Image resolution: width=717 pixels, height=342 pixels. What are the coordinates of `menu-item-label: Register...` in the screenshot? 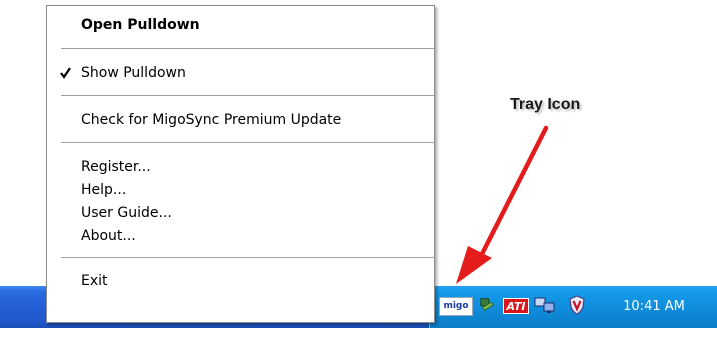 It's located at (116, 167).